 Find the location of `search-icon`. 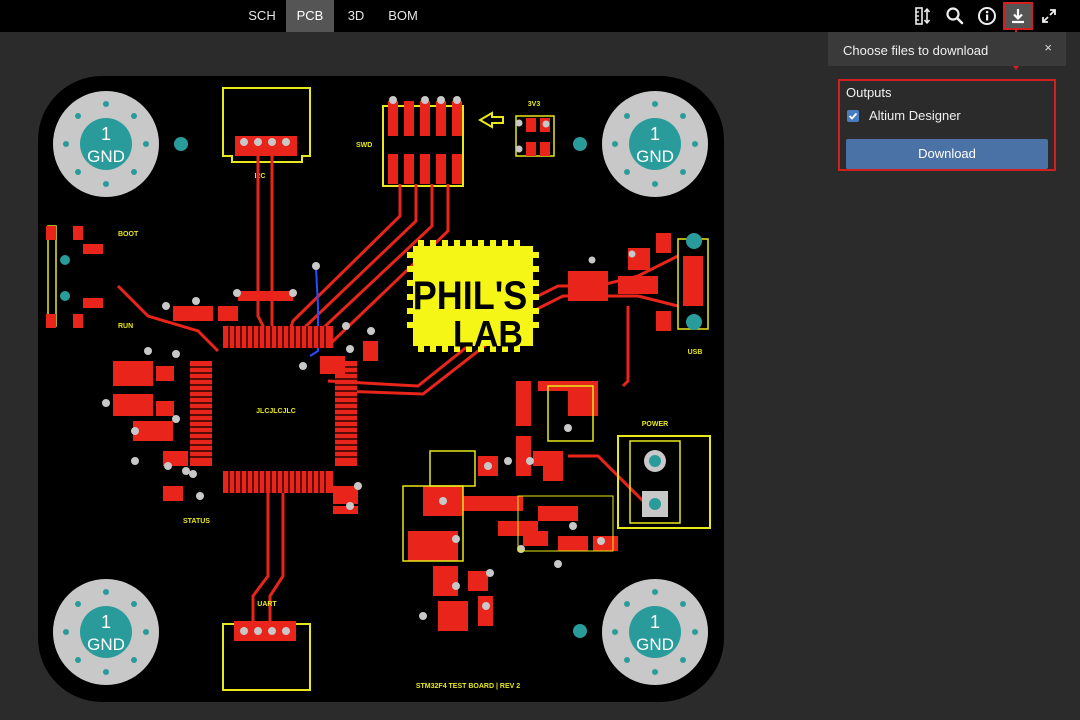

search-icon is located at coordinates (955, 16).